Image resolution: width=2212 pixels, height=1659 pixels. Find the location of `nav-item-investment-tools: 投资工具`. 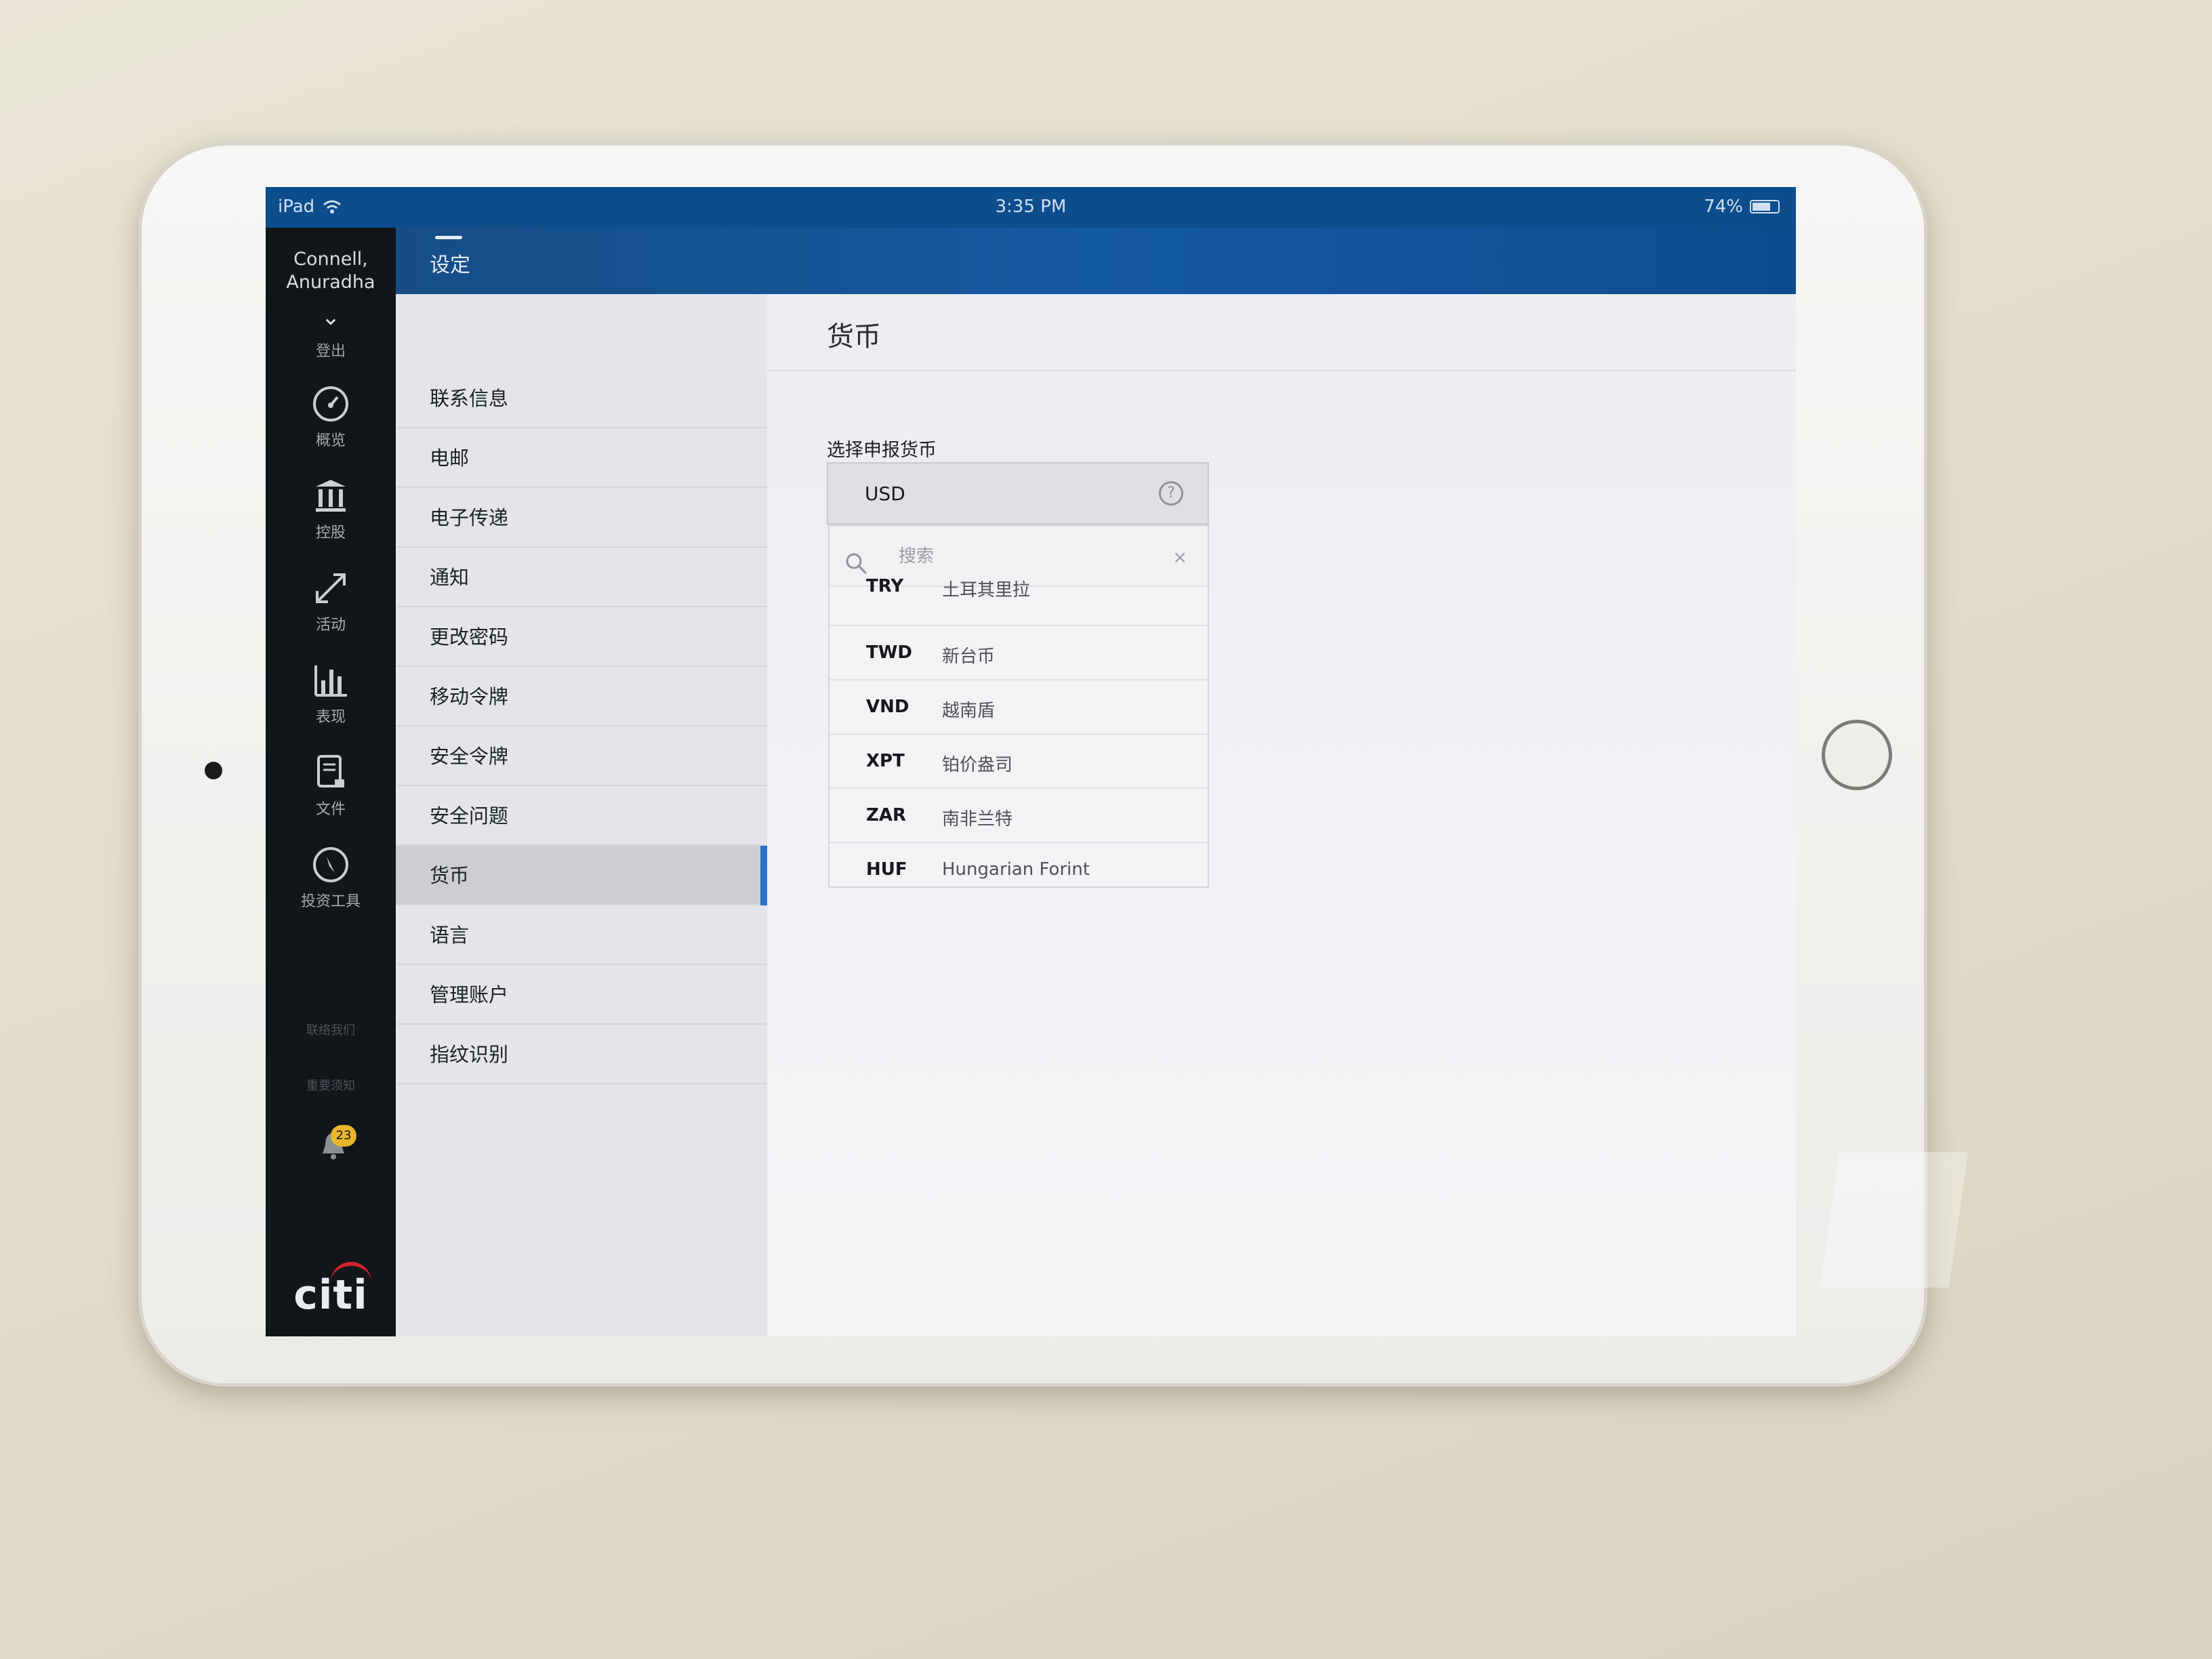

nav-item-investment-tools: 投资工具 is located at coordinates (331, 878).